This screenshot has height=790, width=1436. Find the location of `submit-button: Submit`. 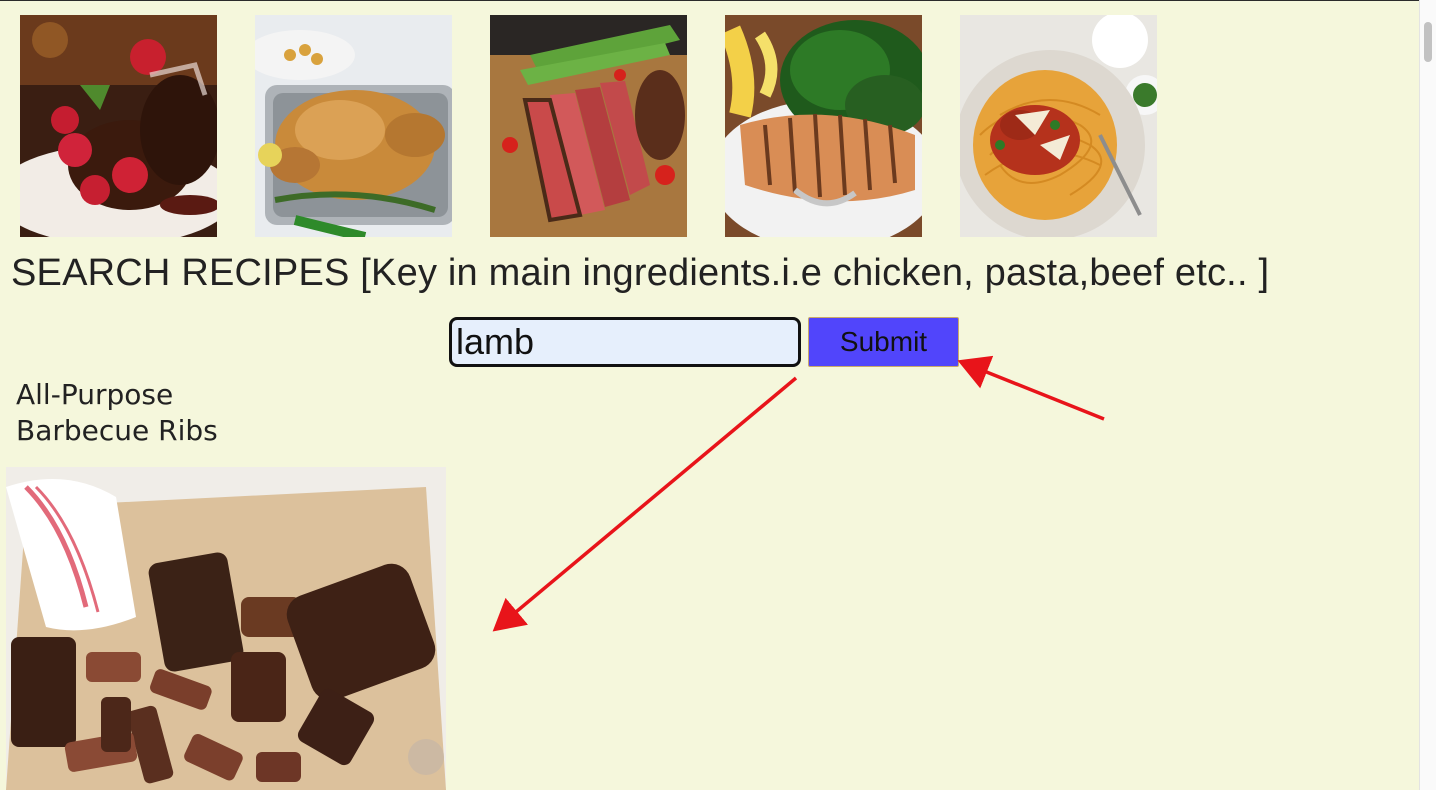

submit-button: Submit is located at coordinates (883, 342).